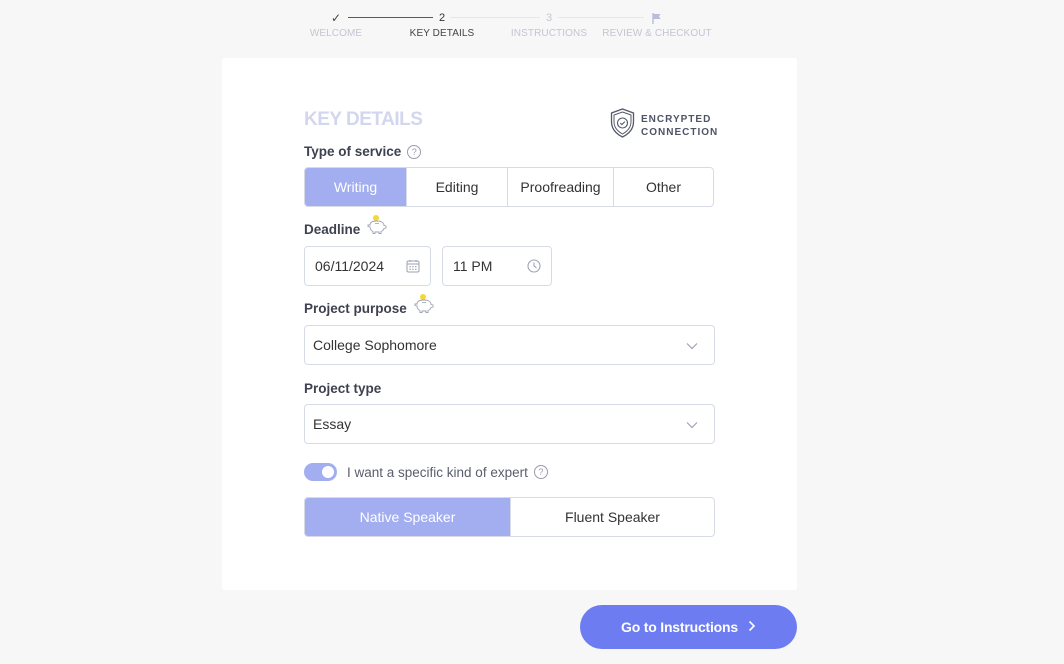  What do you see at coordinates (332, 424) in the screenshot?
I see `project-type-value: Essay` at bounding box center [332, 424].